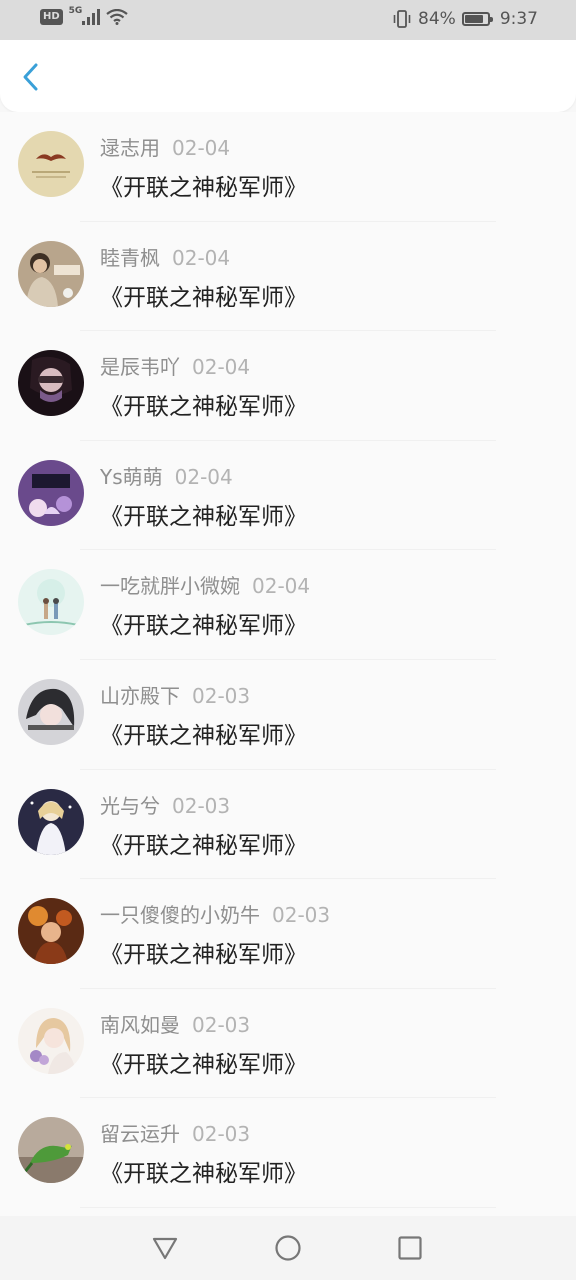 The width and height of the screenshot is (576, 1280). What do you see at coordinates (91, 17) in the screenshot?
I see `signal-icon` at bounding box center [91, 17].